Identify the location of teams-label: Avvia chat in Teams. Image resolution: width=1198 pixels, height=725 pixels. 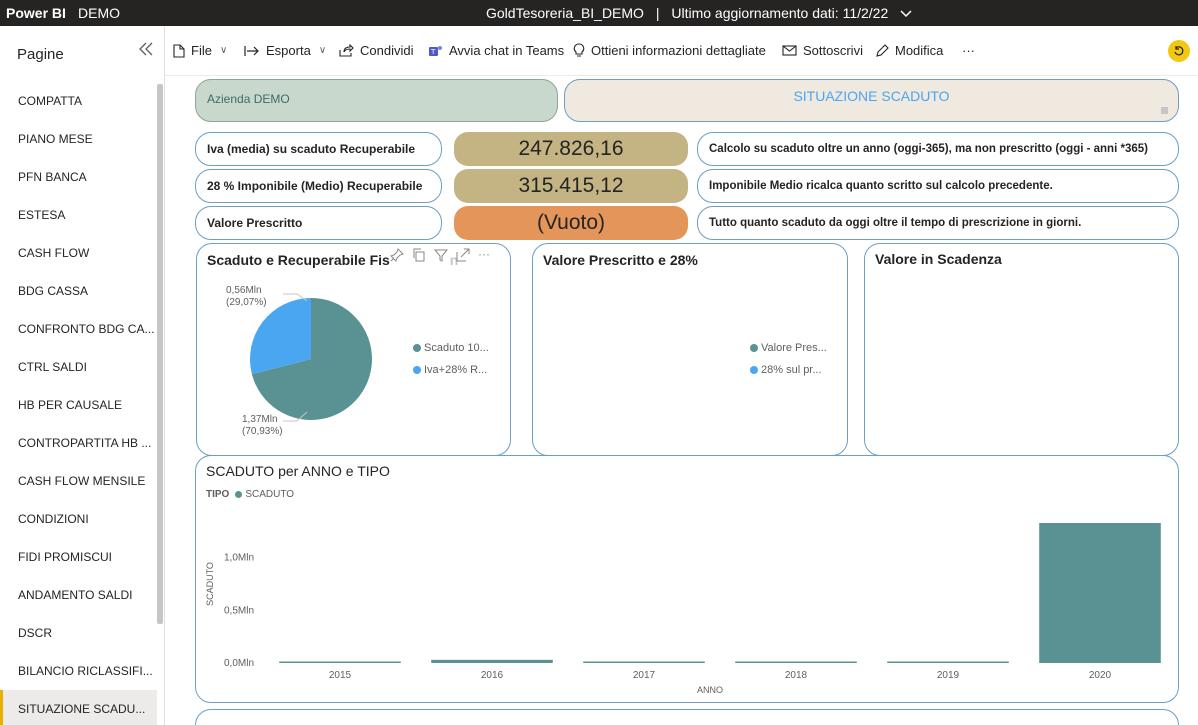
(507, 50).